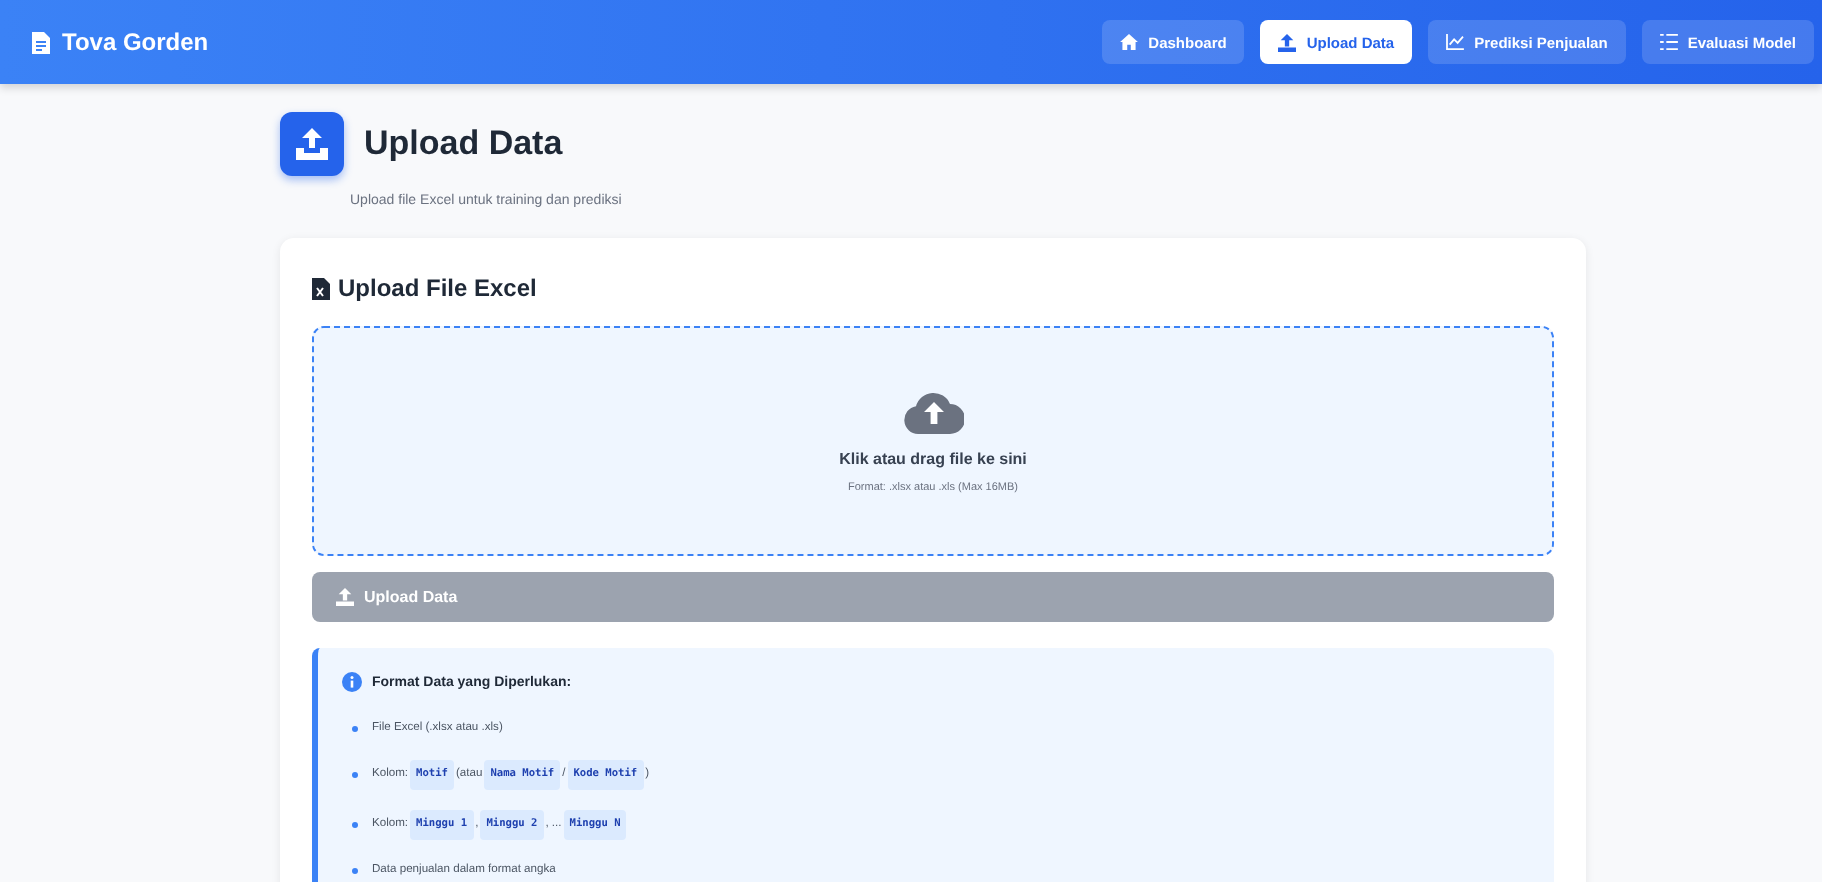 Image resolution: width=1822 pixels, height=882 pixels. Describe the element at coordinates (1668, 42) in the screenshot. I see `list-icon` at that location.